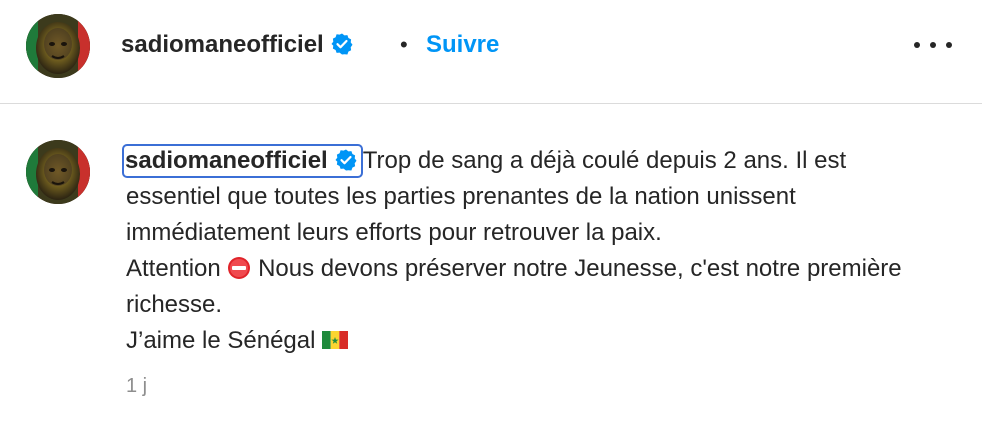 The width and height of the screenshot is (982, 448). Describe the element at coordinates (462, 45) in the screenshot. I see `follow-button: Suivre` at that location.